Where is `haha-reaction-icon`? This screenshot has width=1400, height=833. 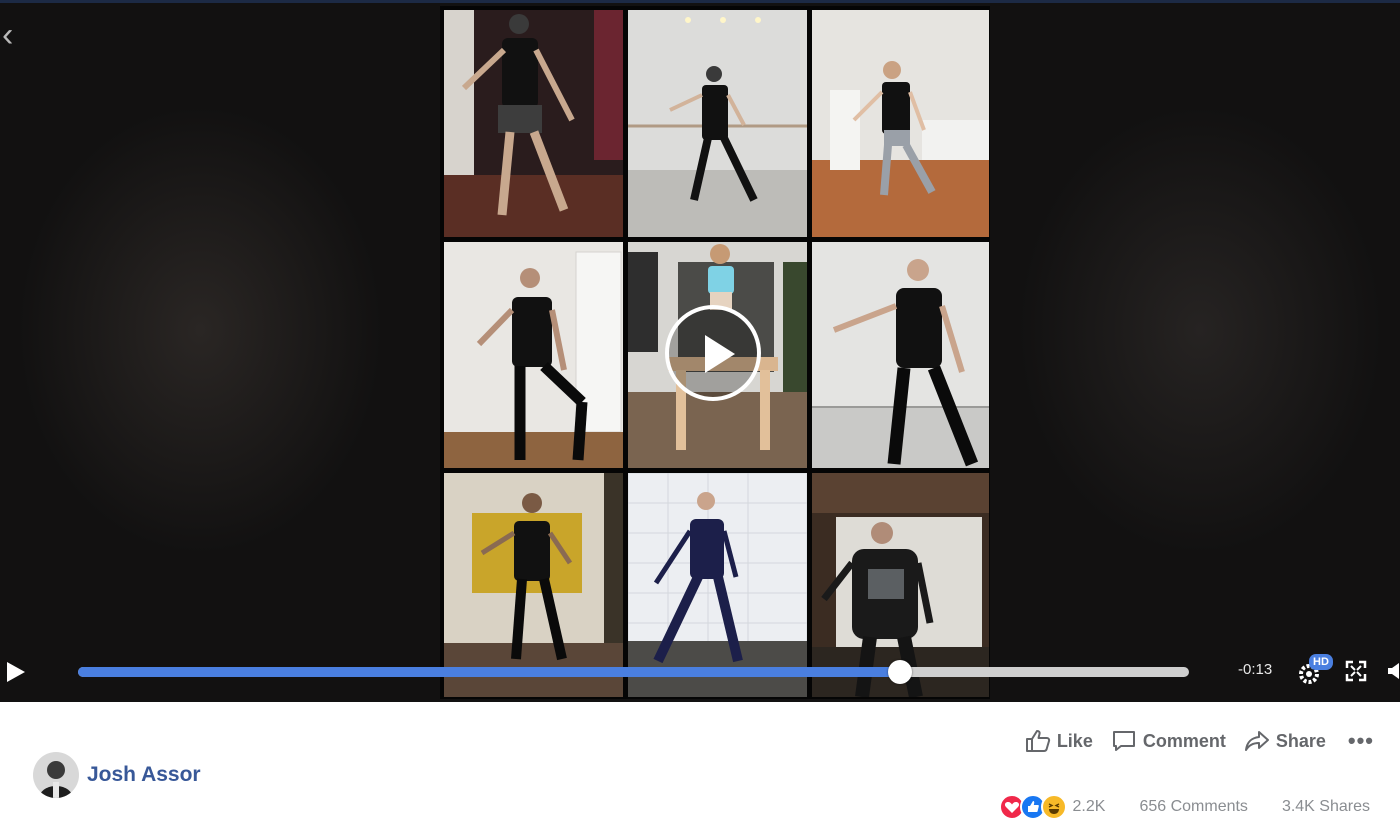
haha-reaction-icon is located at coordinates (1053, 807).